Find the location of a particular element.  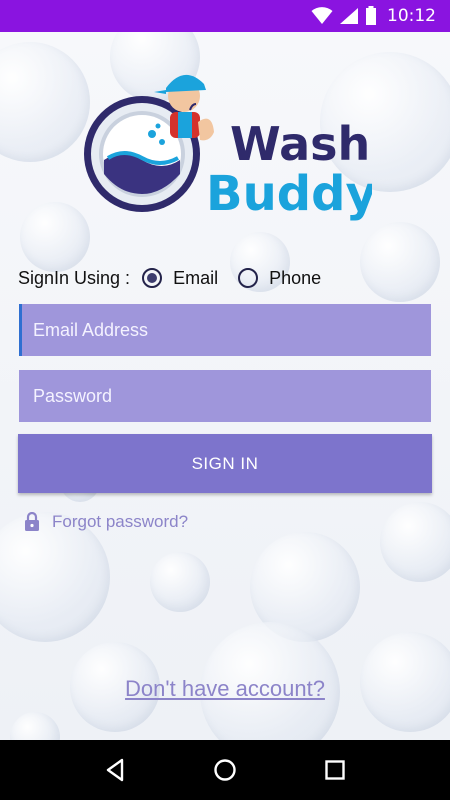

signal-icon is located at coordinates (349, 16).